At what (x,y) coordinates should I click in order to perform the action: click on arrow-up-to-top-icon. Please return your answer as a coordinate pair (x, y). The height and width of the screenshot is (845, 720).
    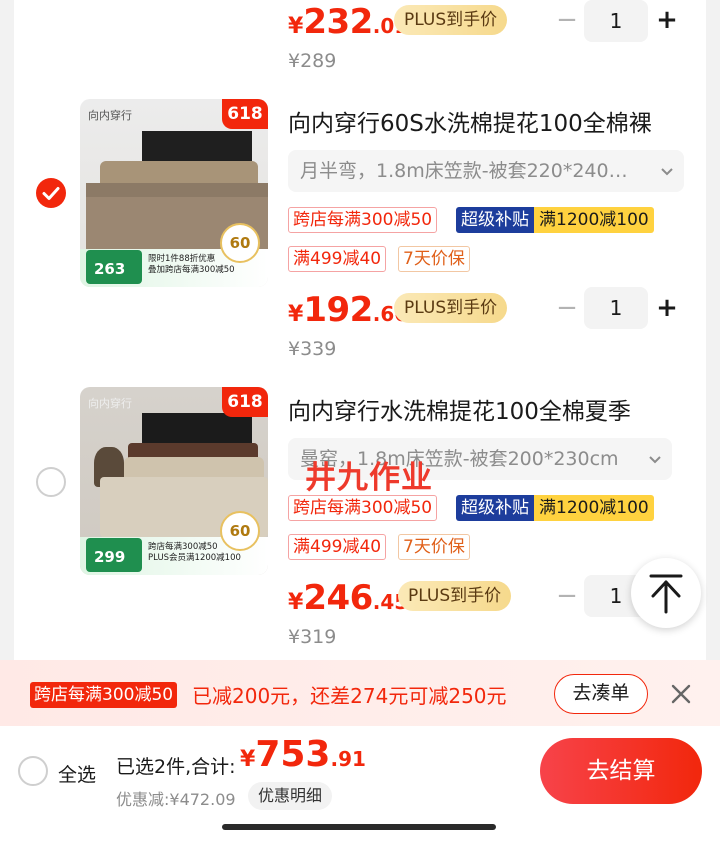
    Looking at the image, I should click on (666, 594).